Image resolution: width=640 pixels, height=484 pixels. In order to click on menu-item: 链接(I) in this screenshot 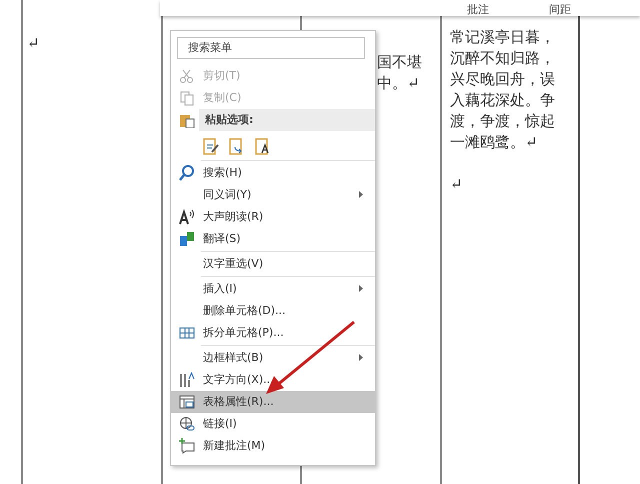, I will do `click(273, 423)`.